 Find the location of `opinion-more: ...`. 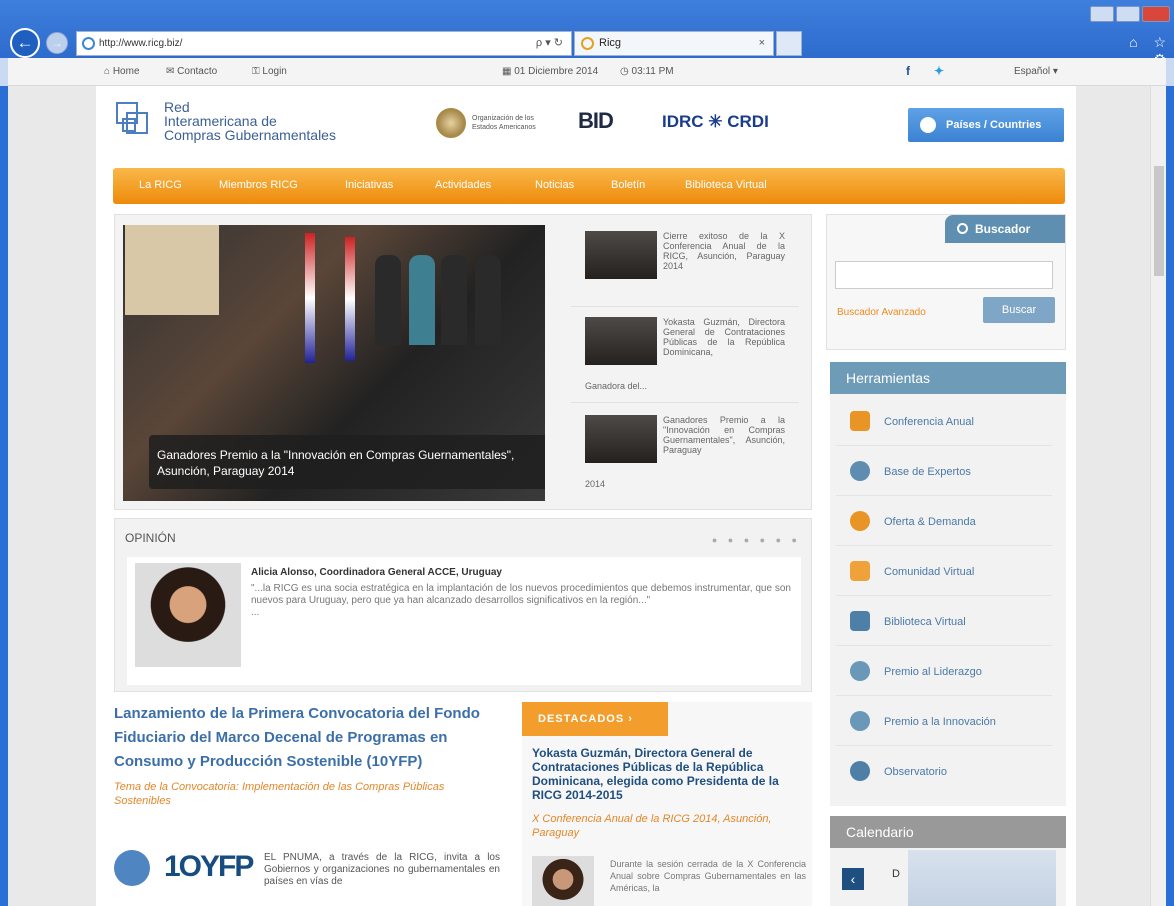

opinion-more: ... is located at coordinates (255, 612).